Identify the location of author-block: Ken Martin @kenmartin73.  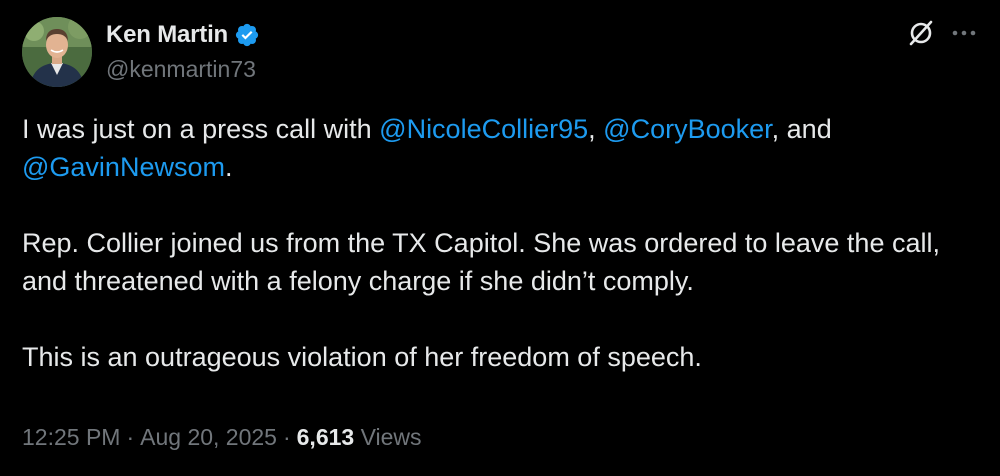
(183, 51).